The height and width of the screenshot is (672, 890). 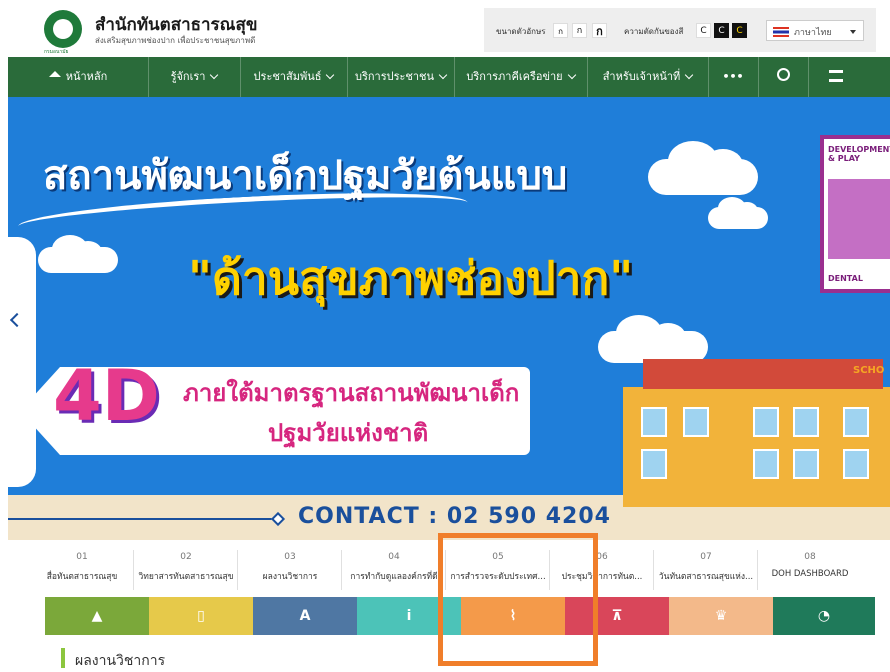 I want to click on nav-partner-services: บริการภาคีเครือข่าย, so click(x=521, y=77).